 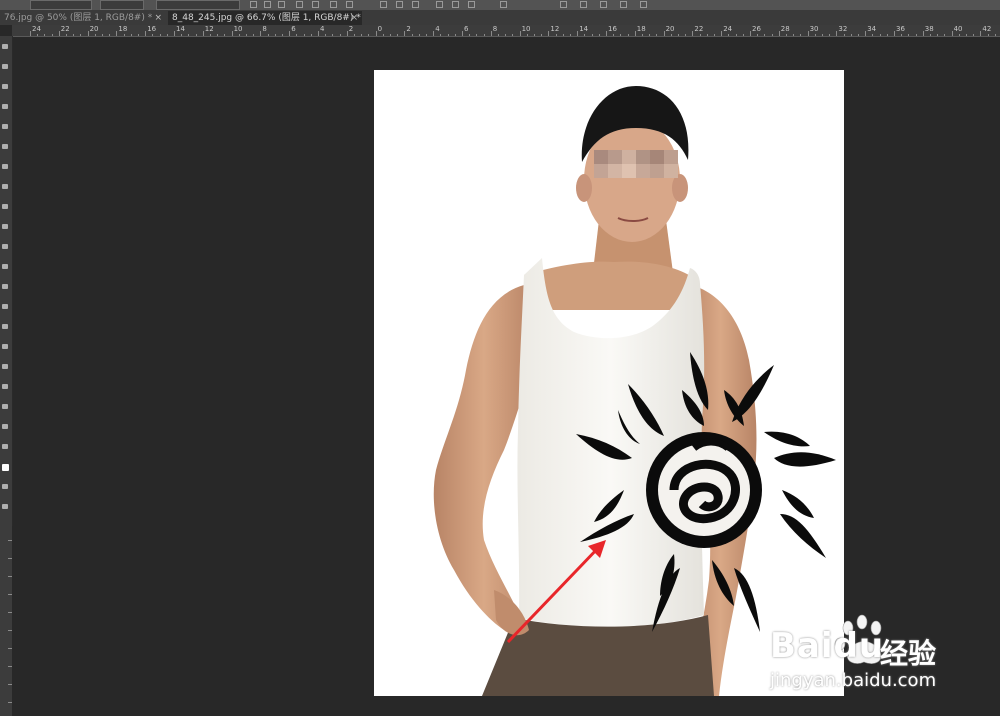 I want to click on dodge-tool-icon, so click(x=5, y=306).